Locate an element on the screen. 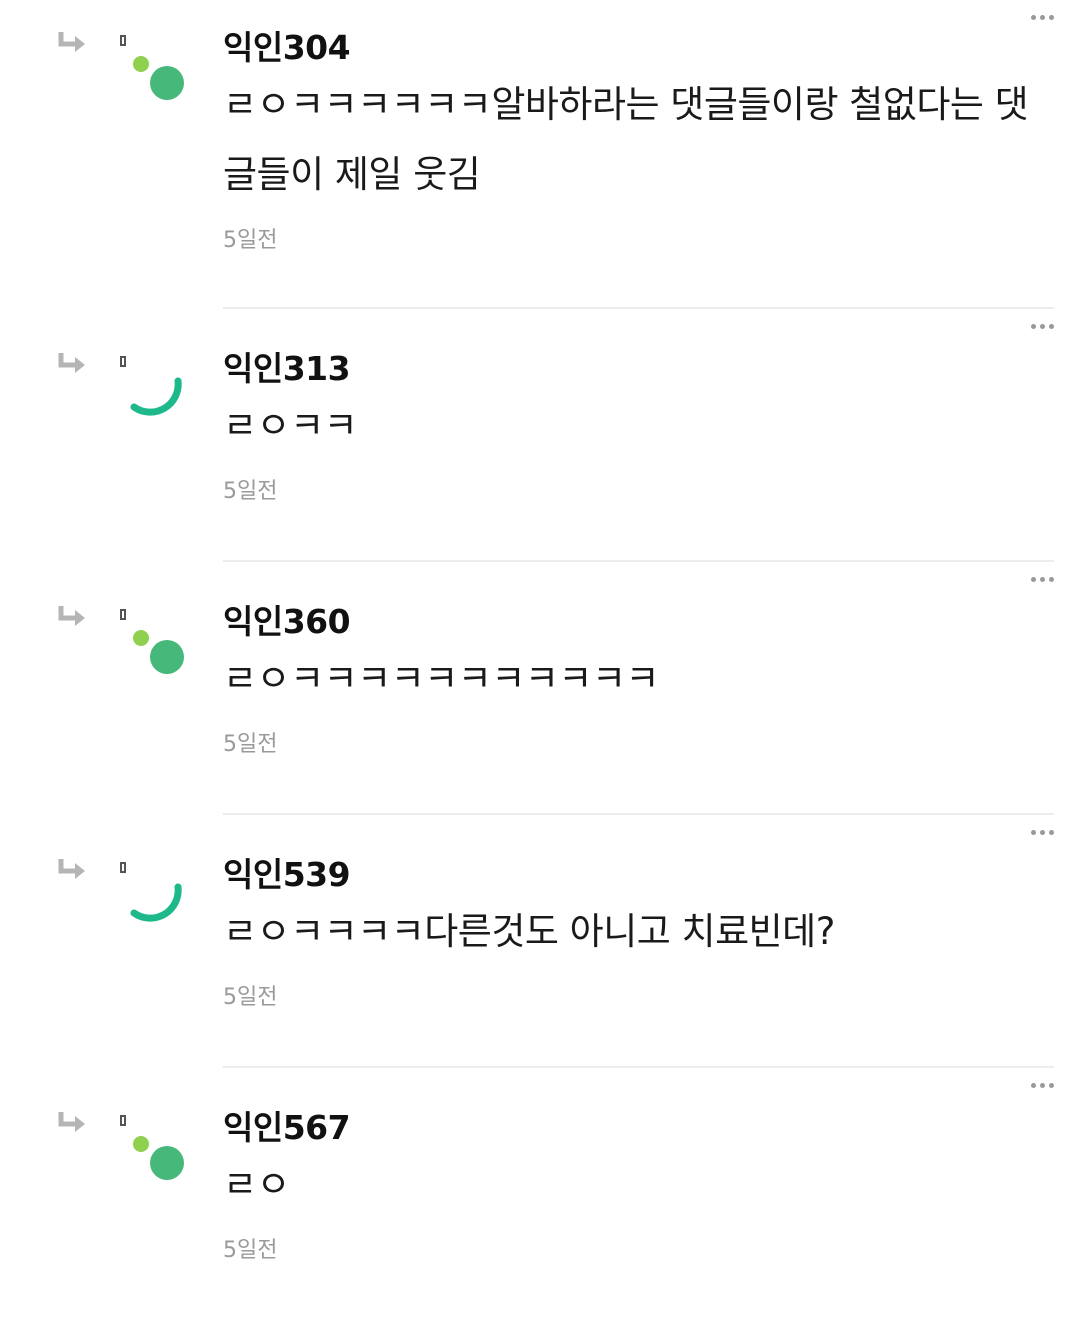 This screenshot has width=1080, height=1318. nickname: 익인567 is located at coordinates (638, 1128).